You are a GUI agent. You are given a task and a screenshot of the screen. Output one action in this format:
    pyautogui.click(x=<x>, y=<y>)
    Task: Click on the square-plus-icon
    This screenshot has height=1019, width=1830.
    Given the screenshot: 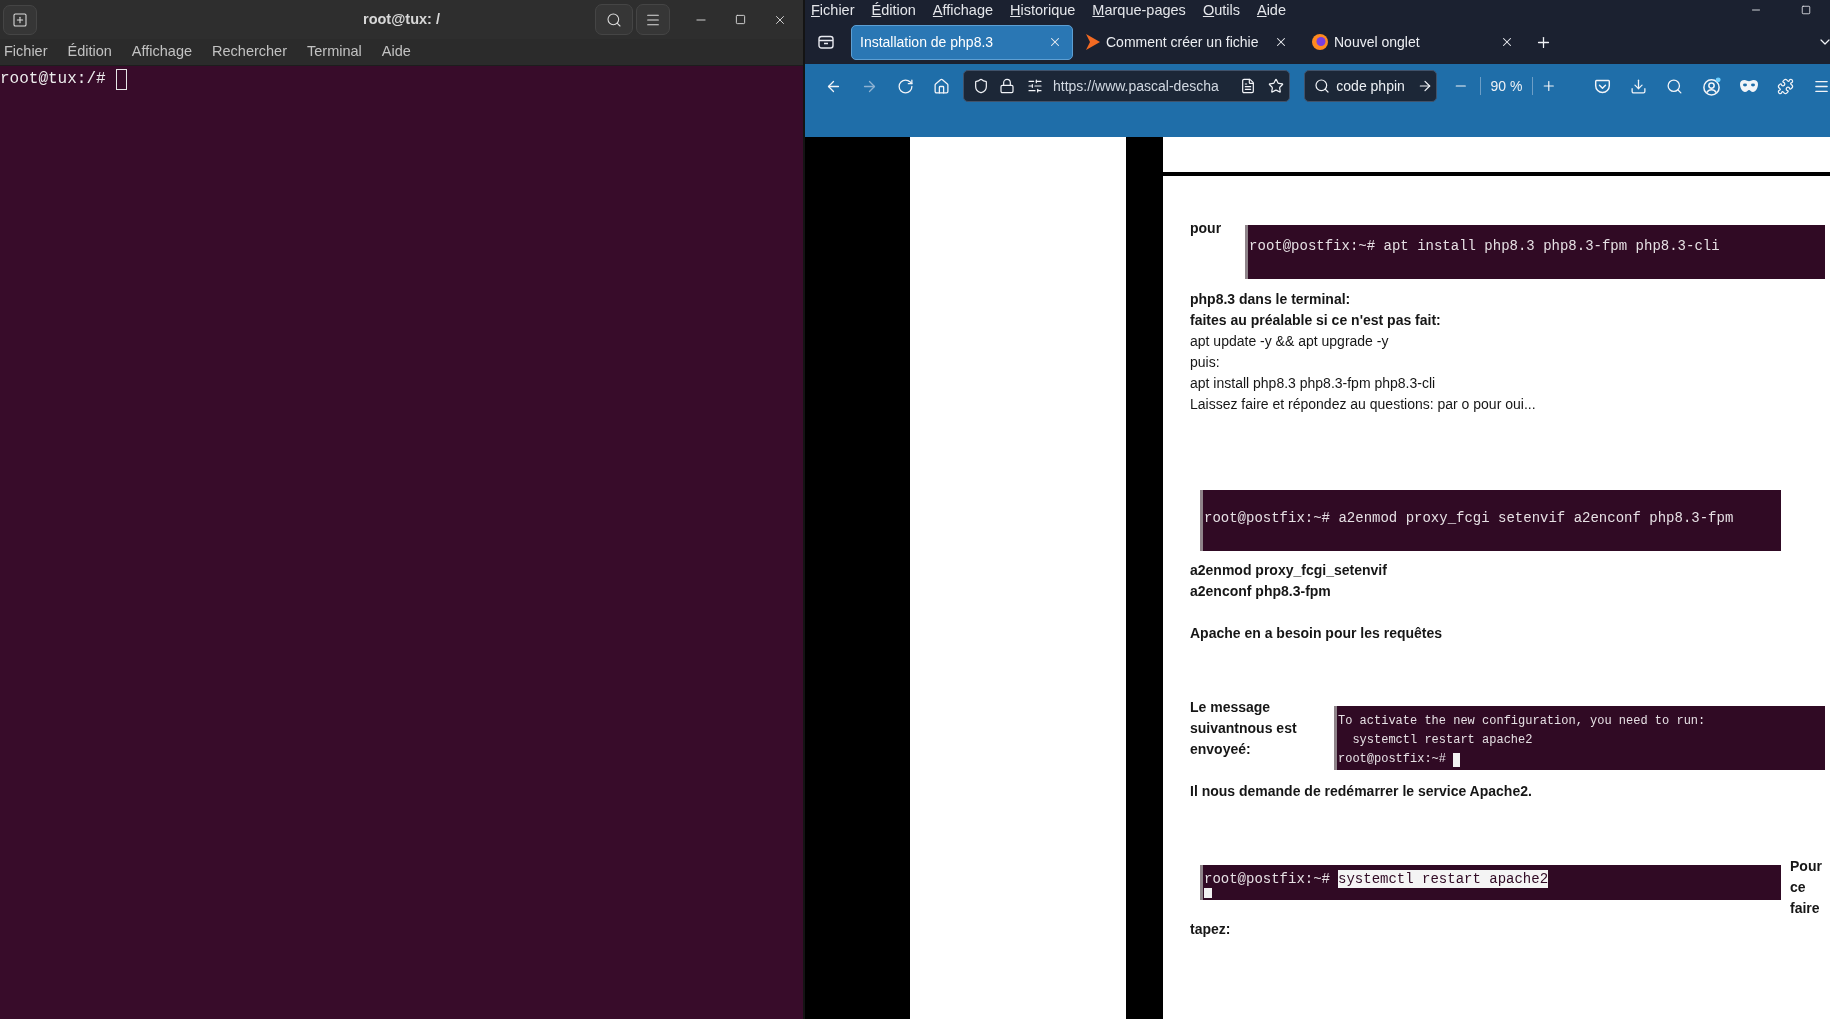 What is the action you would take?
    pyautogui.click(x=20, y=19)
    